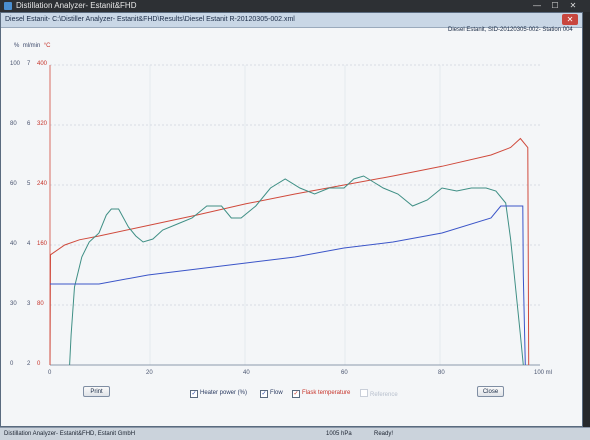  Describe the element at coordinates (42, 64) in the screenshot. I see `y-tick-C-0: 400` at that location.